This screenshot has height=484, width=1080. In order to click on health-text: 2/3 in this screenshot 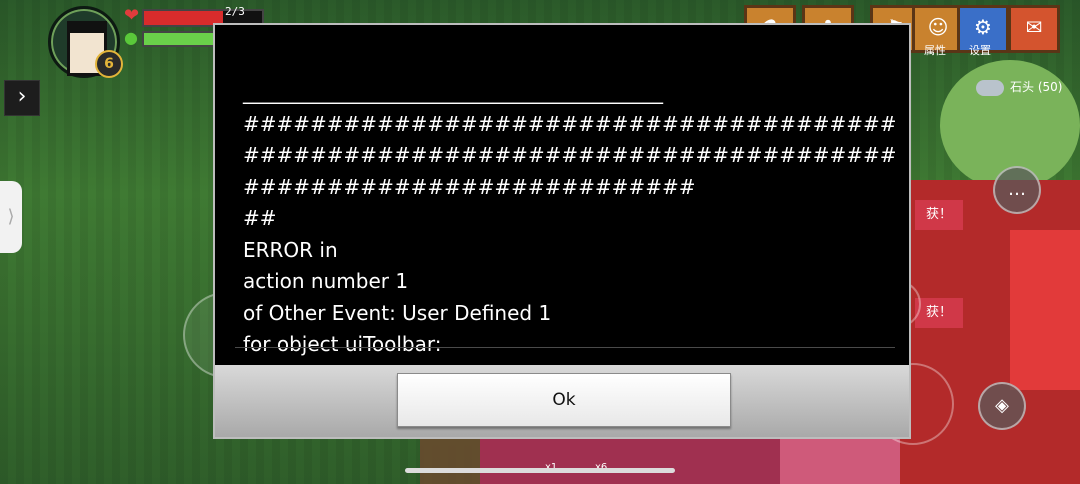, I will do `click(235, 11)`.